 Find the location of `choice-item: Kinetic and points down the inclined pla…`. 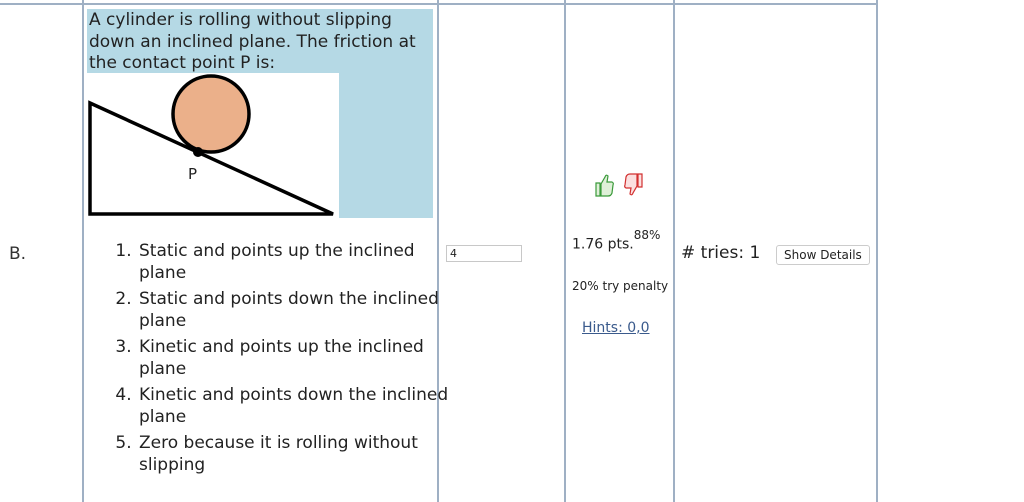

choice-item: Kinetic and points down the inclined pla… is located at coordinates (302, 406).